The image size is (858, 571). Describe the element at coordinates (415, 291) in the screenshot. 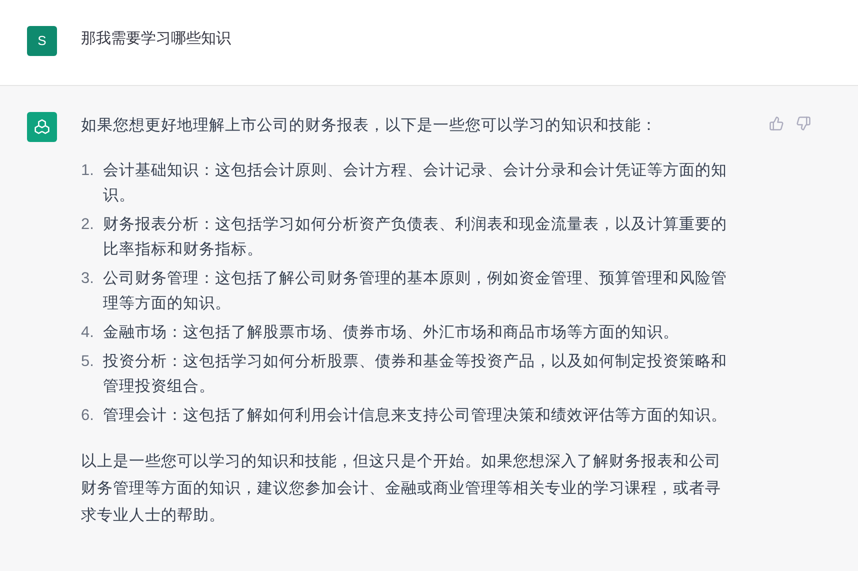

I see `list-item-text: 公司财务管理：这包括了解公司财务管理的基本原则，例如资金管理、预算管理和风险管理等方面的知识。` at that location.